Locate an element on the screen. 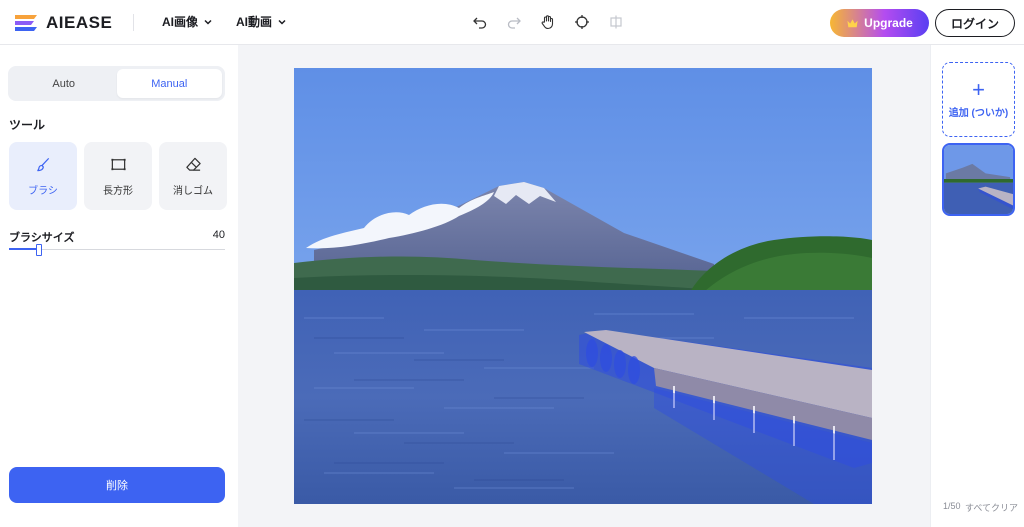  pan-button is located at coordinates (548, 22).